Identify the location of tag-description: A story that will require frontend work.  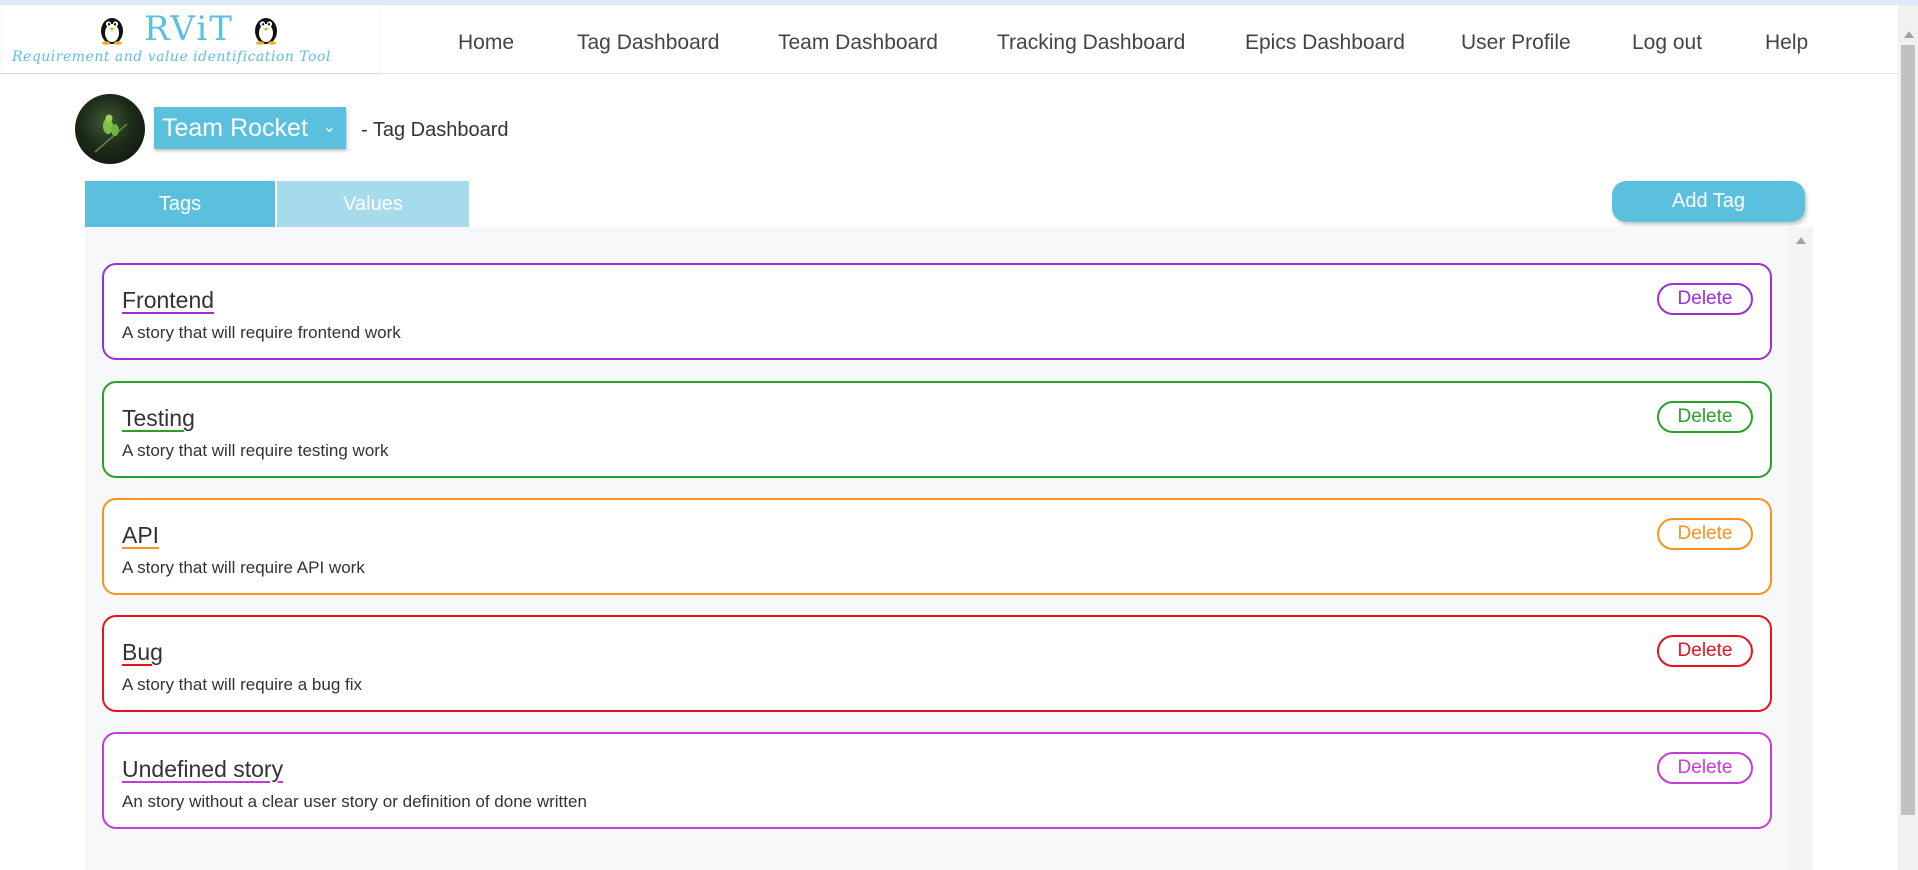
(261, 332).